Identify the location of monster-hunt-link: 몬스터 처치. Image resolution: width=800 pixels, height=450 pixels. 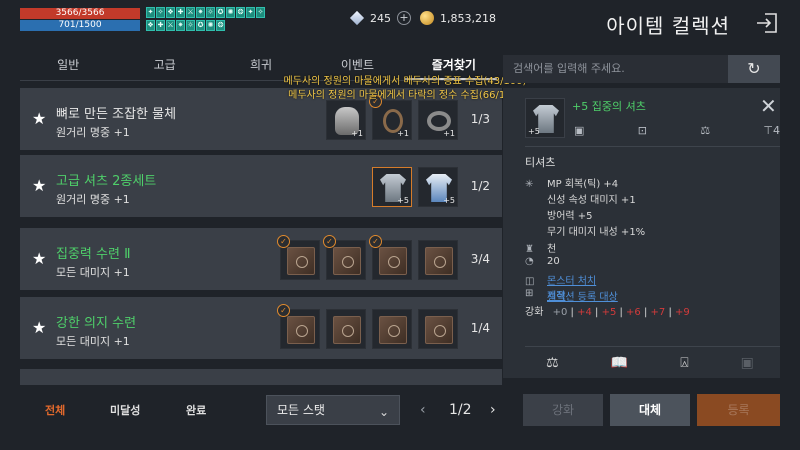
(571, 281).